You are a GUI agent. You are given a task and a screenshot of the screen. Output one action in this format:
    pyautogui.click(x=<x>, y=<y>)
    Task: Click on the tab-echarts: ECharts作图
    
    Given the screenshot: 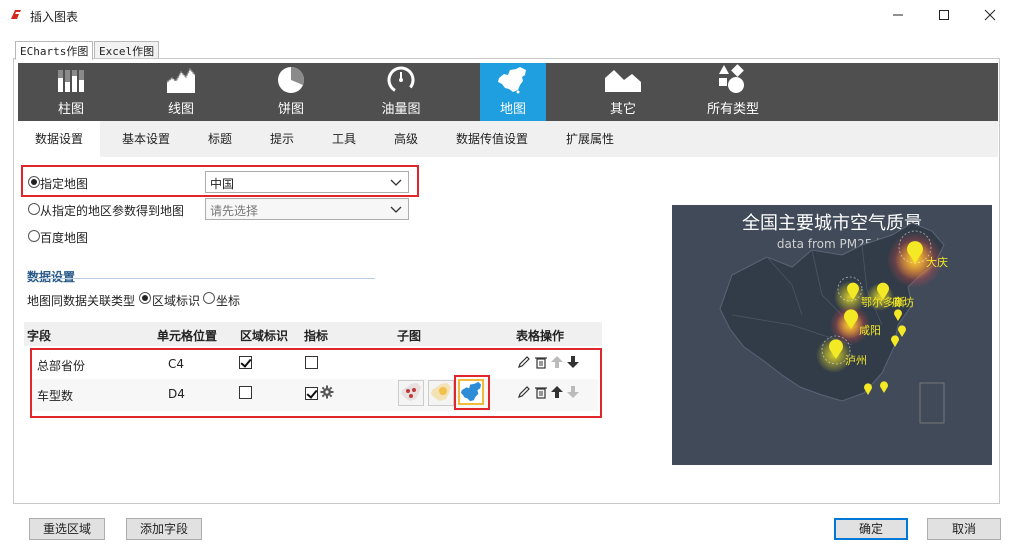 What is the action you would take?
    pyautogui.click(x=54, y=50)
    